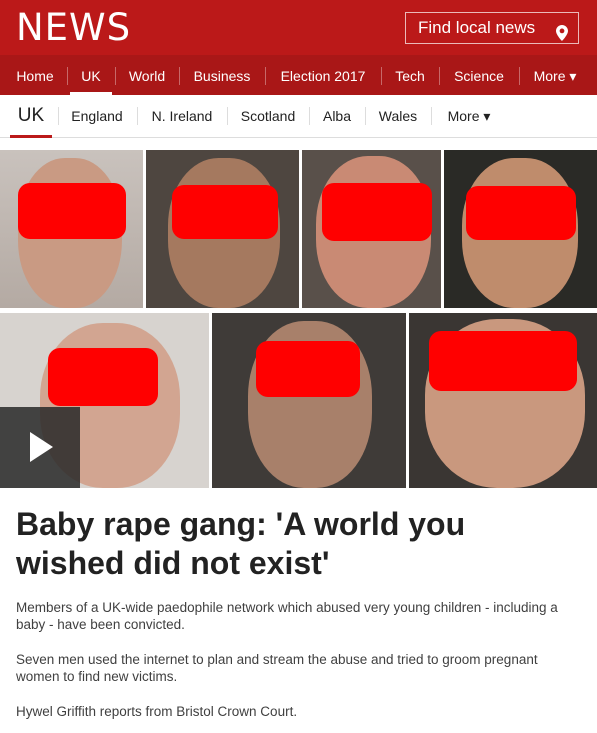 Image resolution: width=597 pixels, height=733 pixels. I want to click on find-local-news-button: Find local news, so click(492, 28).